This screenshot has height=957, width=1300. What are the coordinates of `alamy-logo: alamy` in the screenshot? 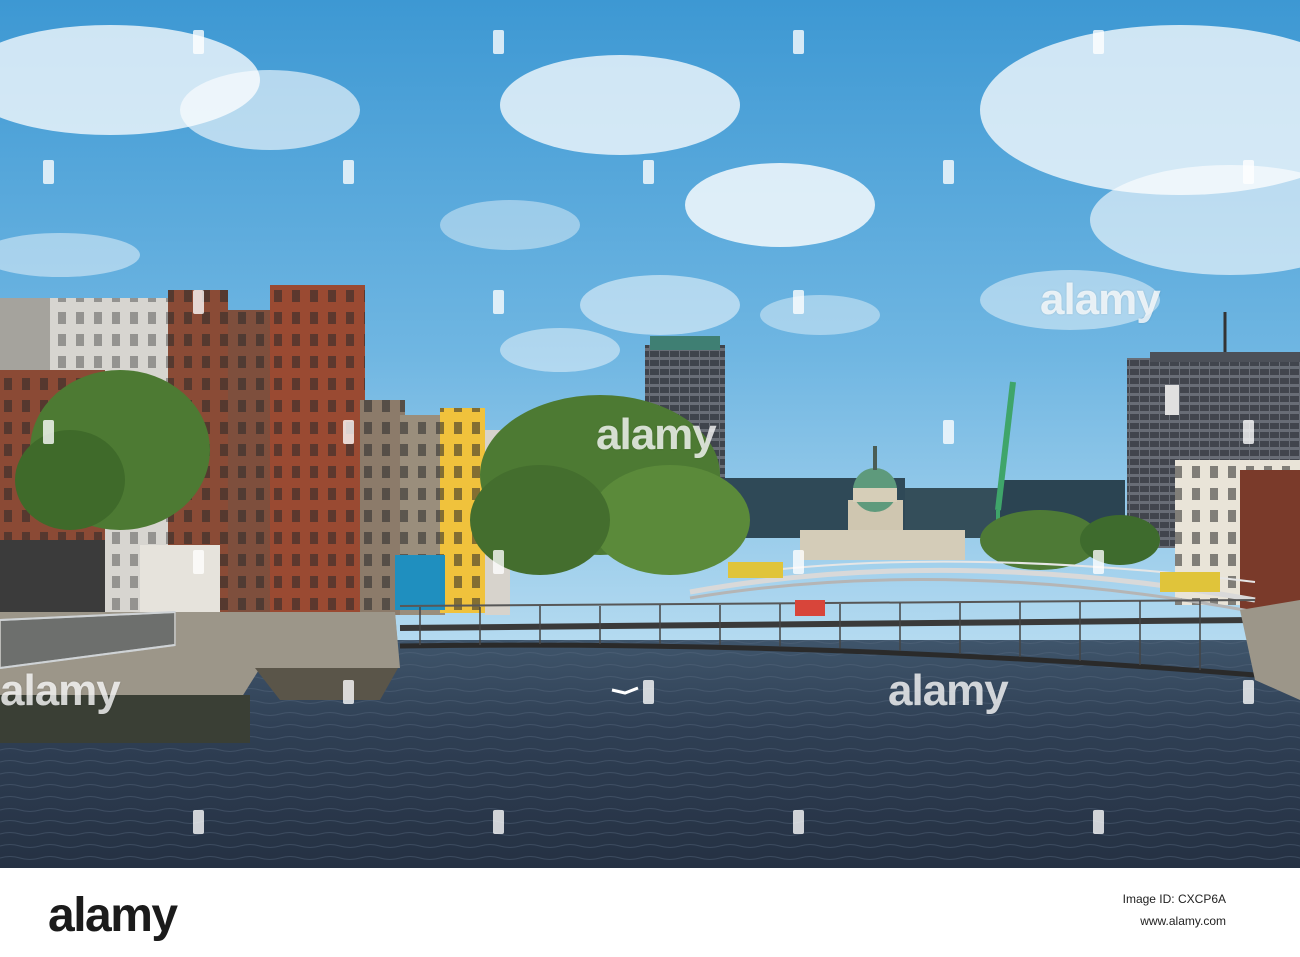 It's located at (113, 915).